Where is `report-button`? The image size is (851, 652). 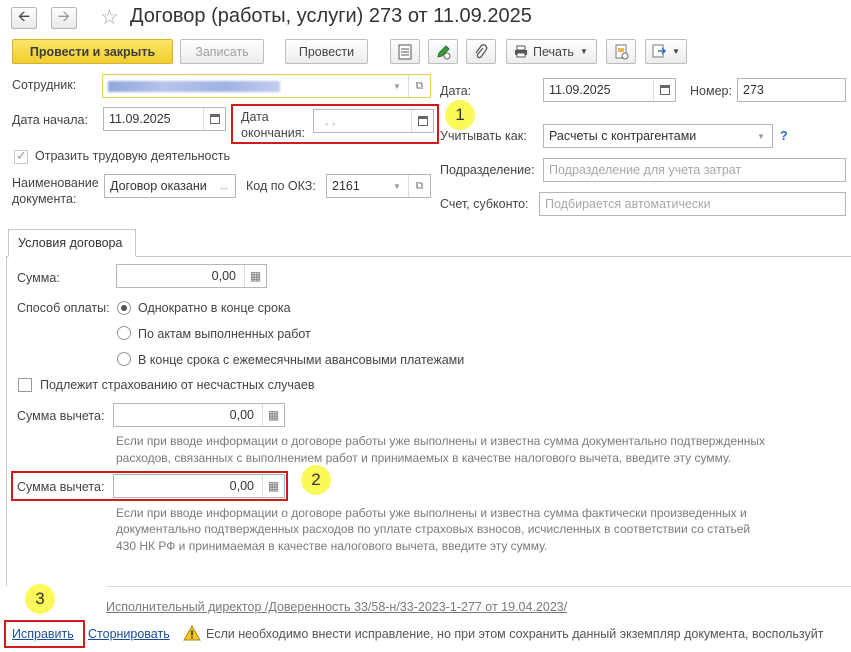 report-button is located at coordinates (621, 51).